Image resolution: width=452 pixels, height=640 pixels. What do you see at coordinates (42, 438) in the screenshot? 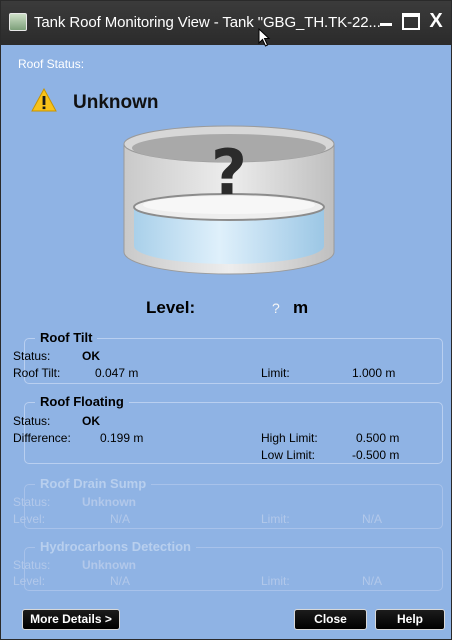
I see `difference-label: Difference:` at bounding box center [42, 438].